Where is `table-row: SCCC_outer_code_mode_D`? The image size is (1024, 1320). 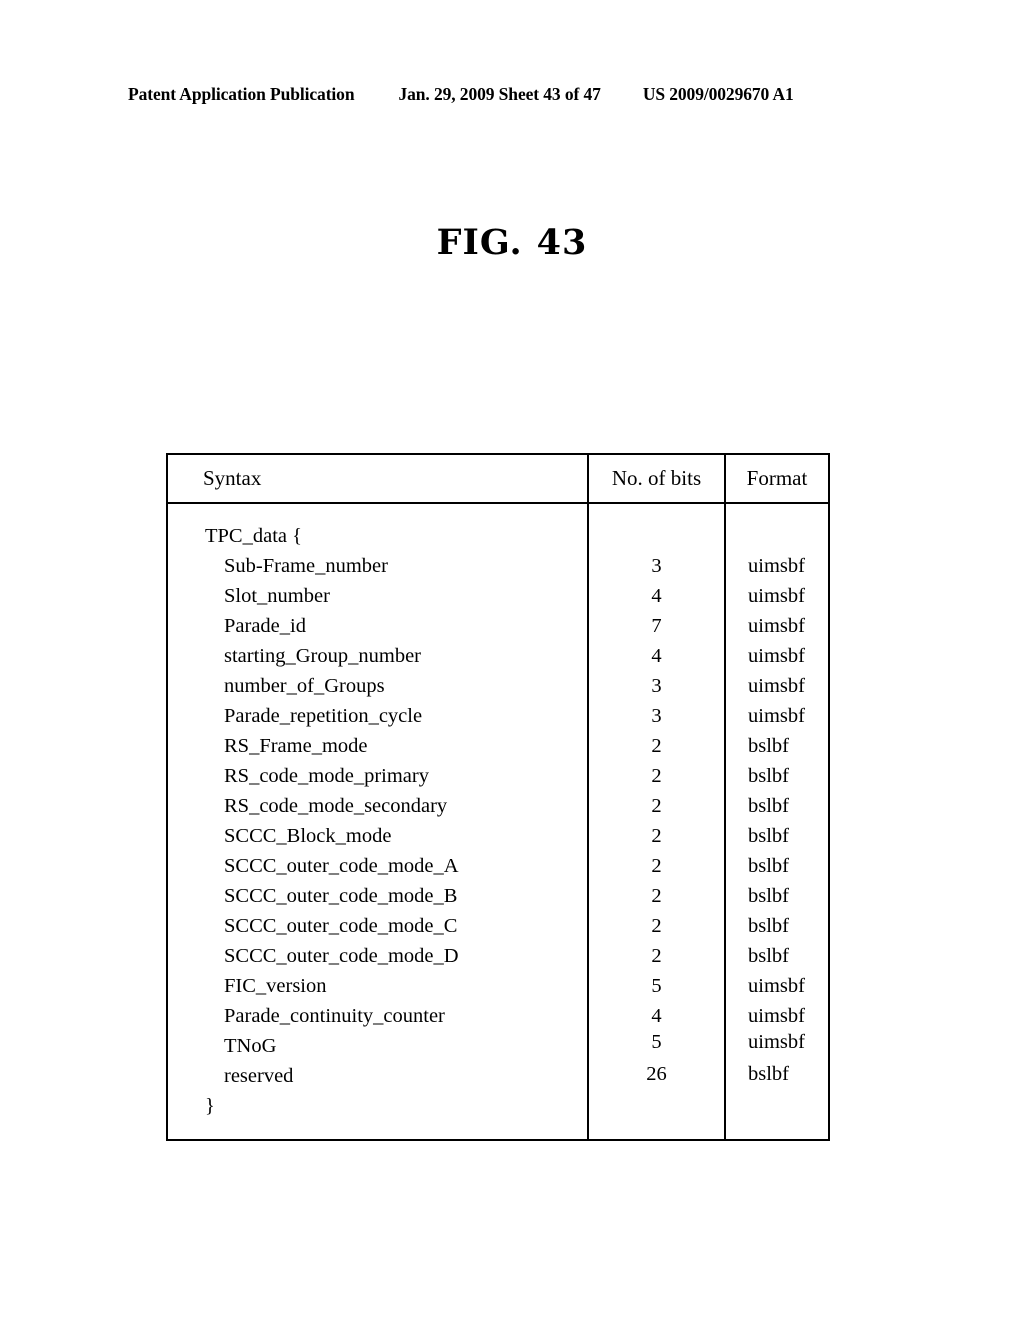
table-row: SCCC_outer_code_mode_D is located at coordinates (341, 956).